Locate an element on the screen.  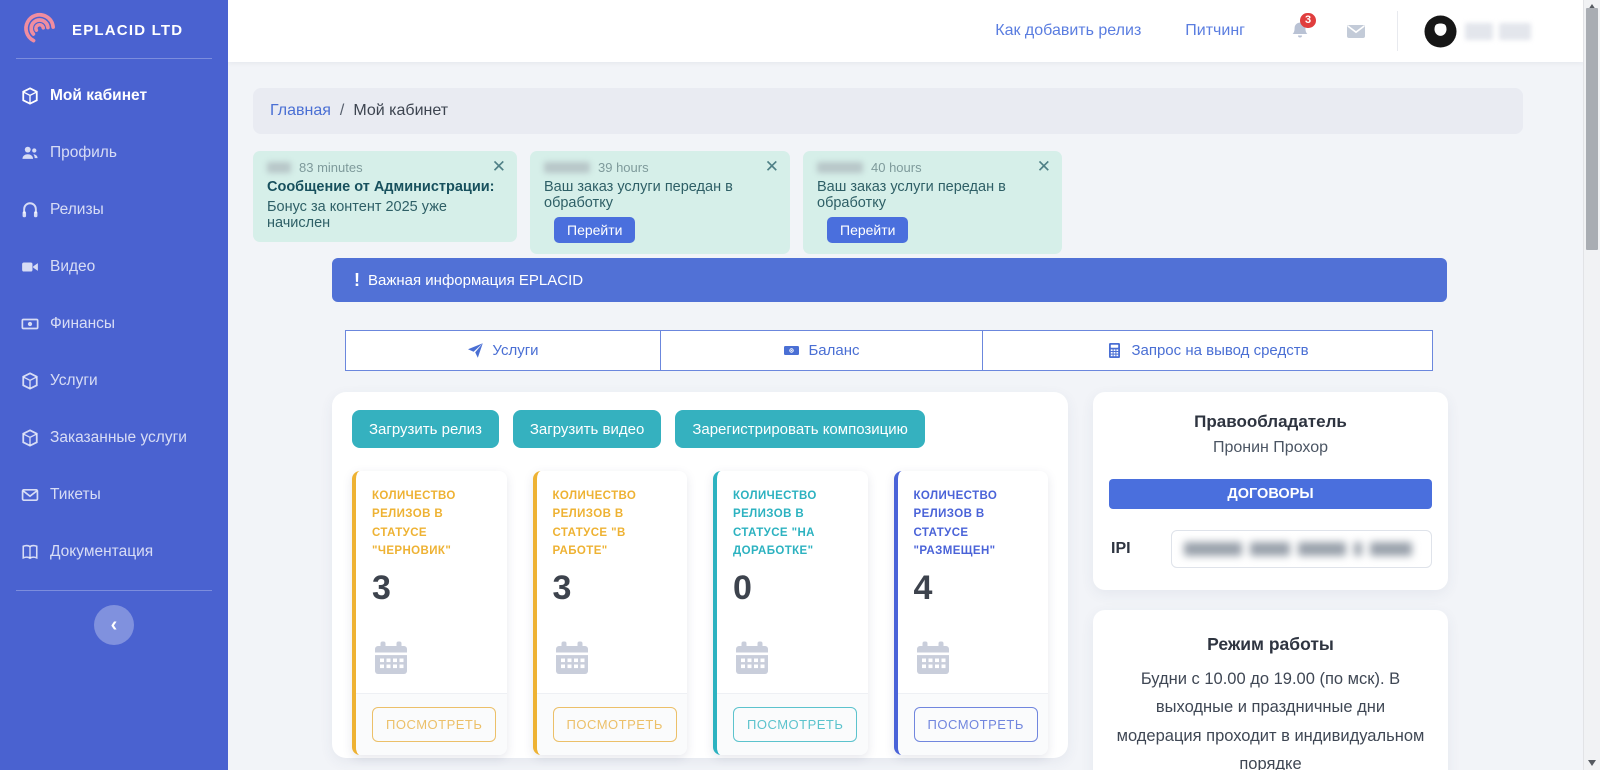
important-info-banner: ! Важная информация EPLACID is located at coordinates (889, 280).